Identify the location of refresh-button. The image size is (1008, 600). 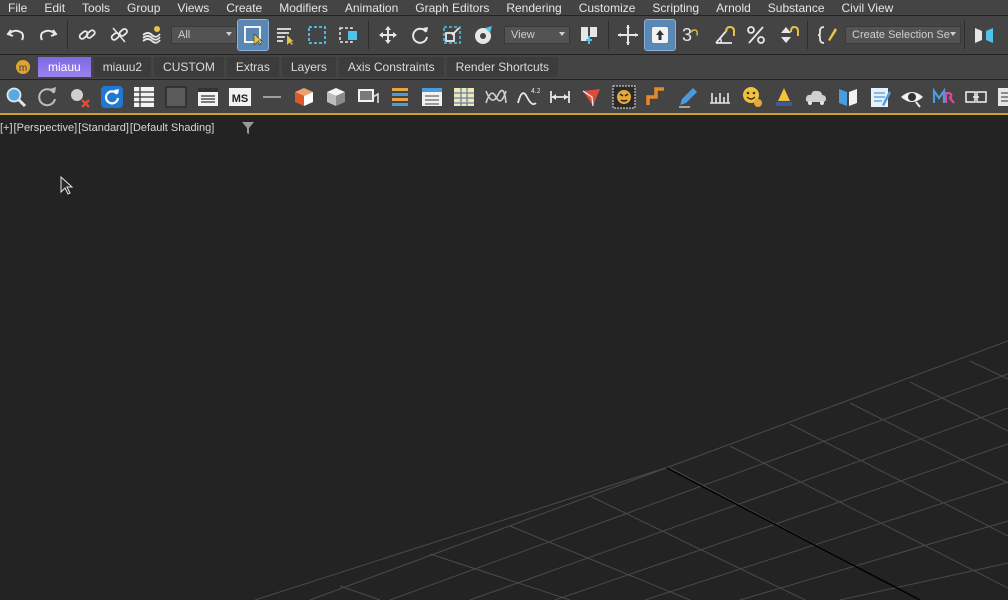
(112, 97).